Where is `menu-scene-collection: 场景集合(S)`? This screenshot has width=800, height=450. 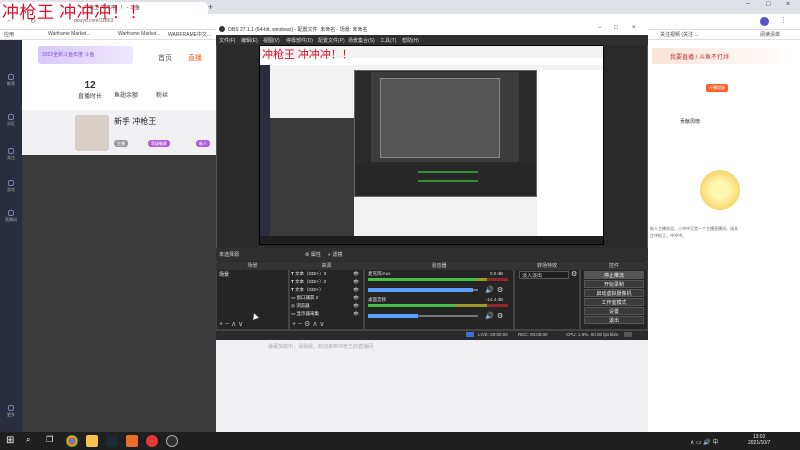 menu-scene-collection: 场景集合(S) is located at coordinates (361, 40).